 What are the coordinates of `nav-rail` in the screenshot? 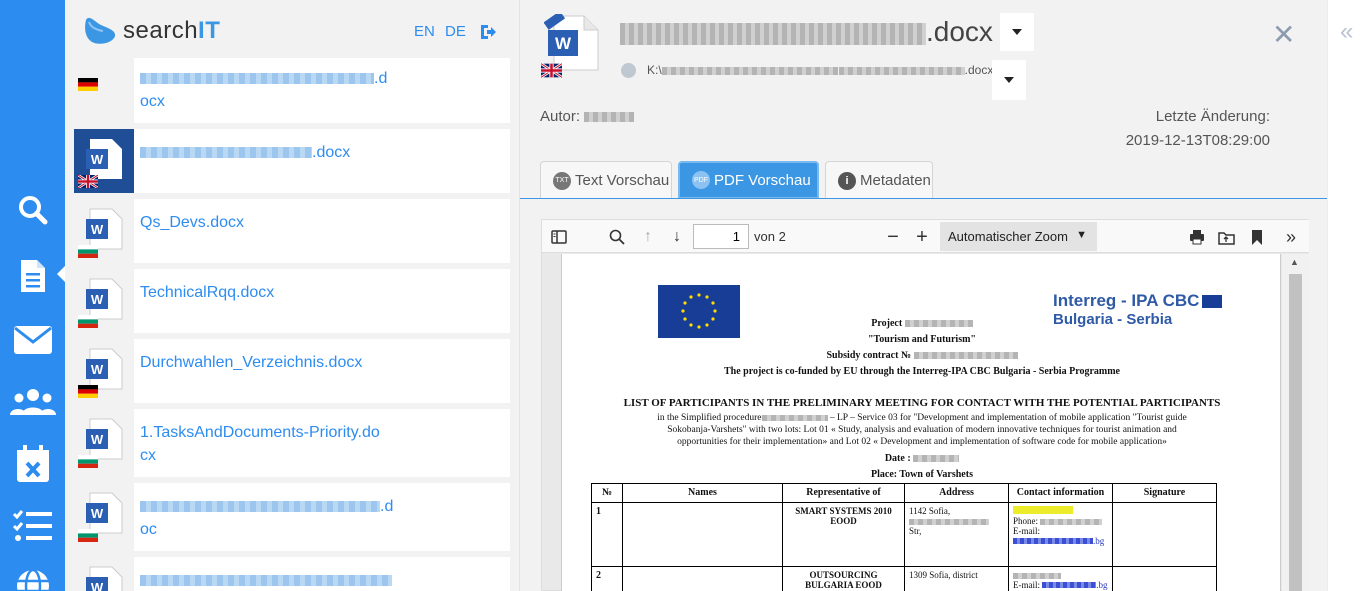 It's located at (33, 295).